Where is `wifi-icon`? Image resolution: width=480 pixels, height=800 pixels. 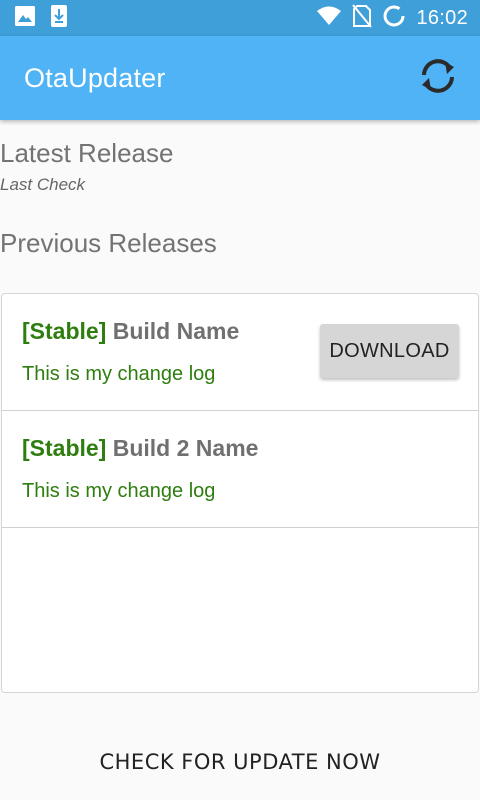
wifi-icon is located at coordinates (329, 18).